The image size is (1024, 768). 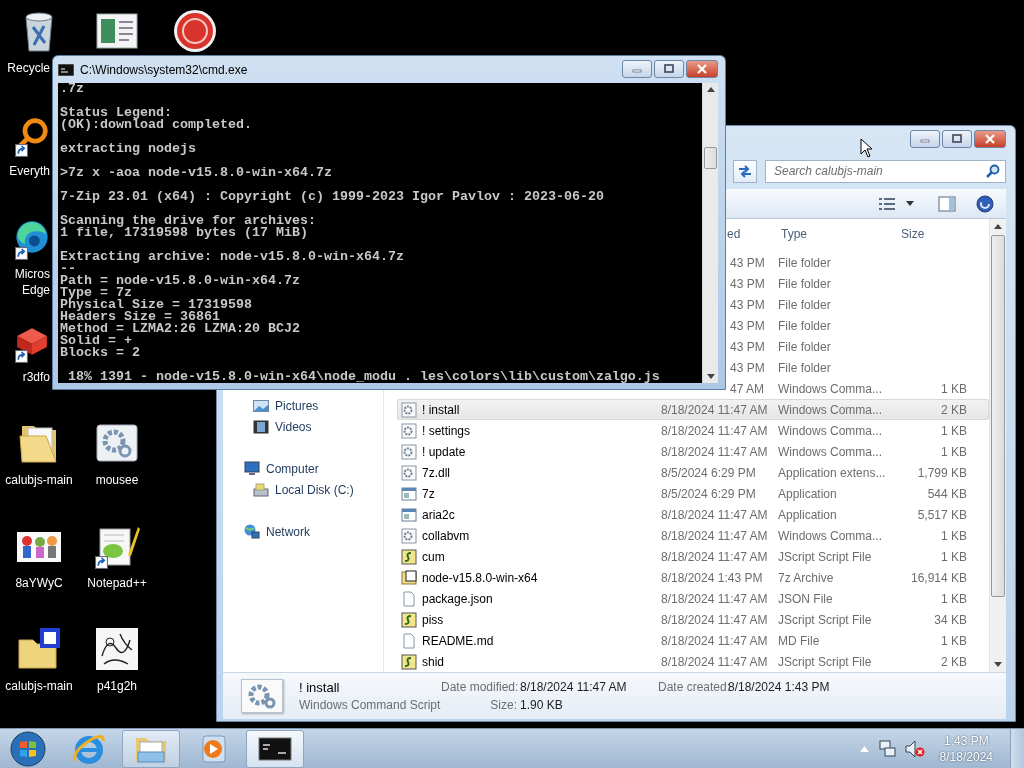 I want to click on file-row: 7z.dll 8/5/2024 6:29 PM Application extens... 1,799 KB, so click(x=693, y=472).